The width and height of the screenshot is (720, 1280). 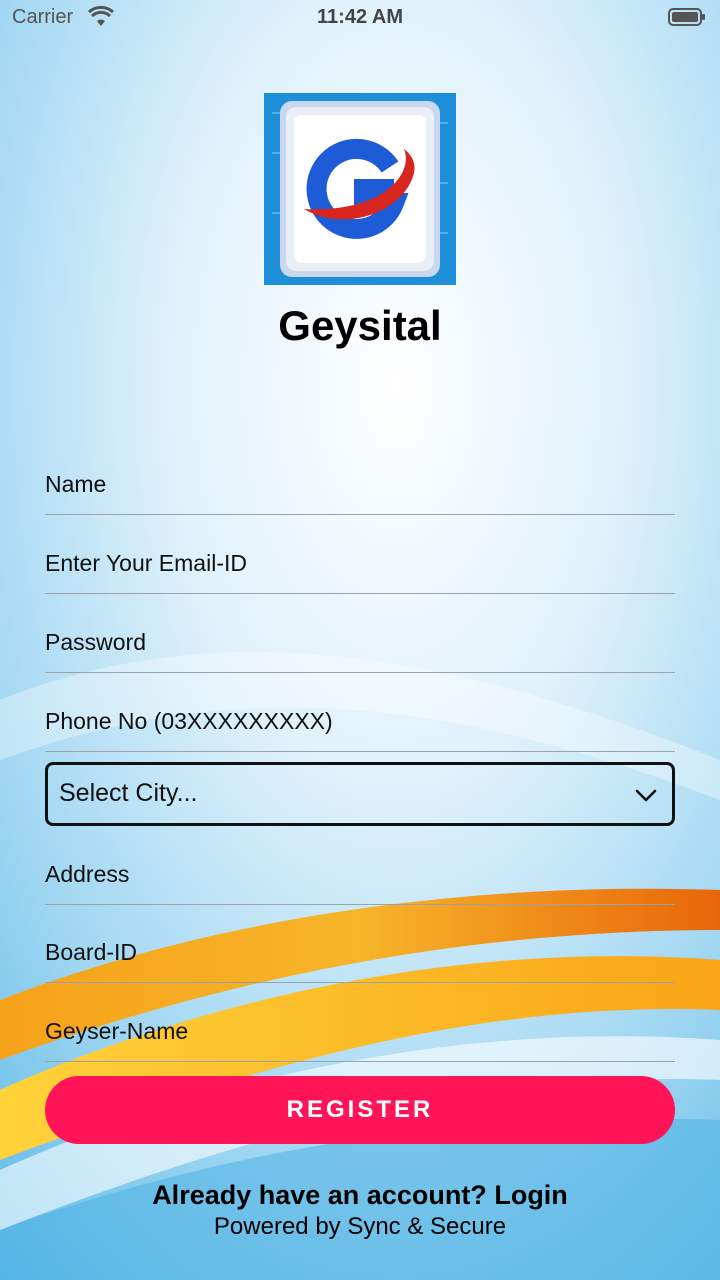 I want to click on password-field, so click(x=360, y=642).